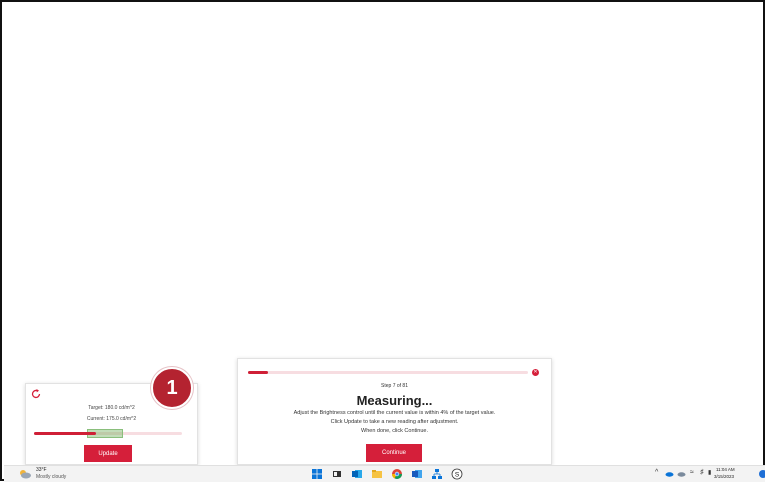 Image resolution: width=765 pixels, height=482 pixels. I want to click on weather-temperature: 33°F, so click(41, 470).